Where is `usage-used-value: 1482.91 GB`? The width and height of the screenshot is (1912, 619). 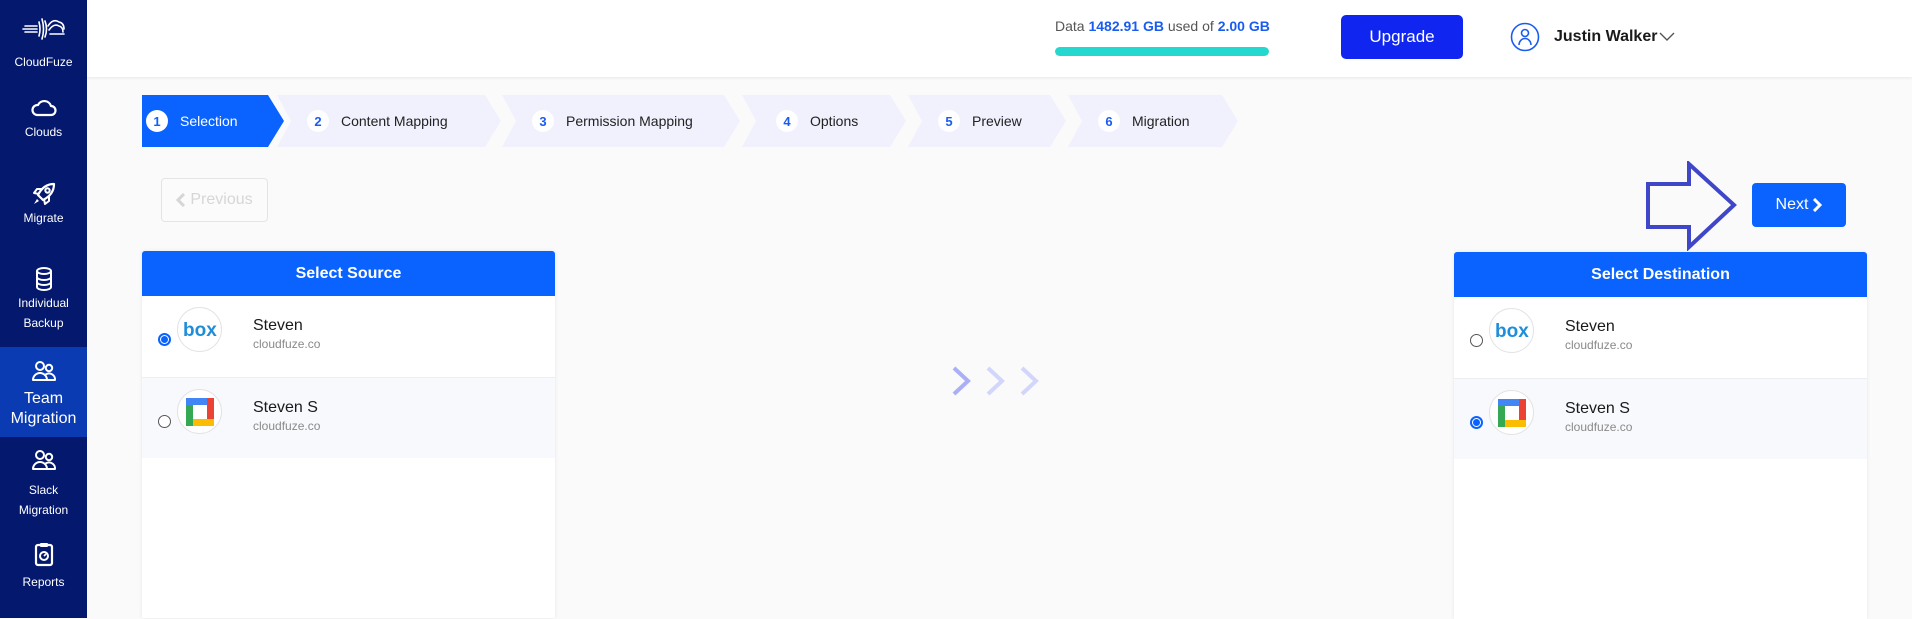 usage-used-value: 1482.91 GB is located at coordinates (1126, 26).